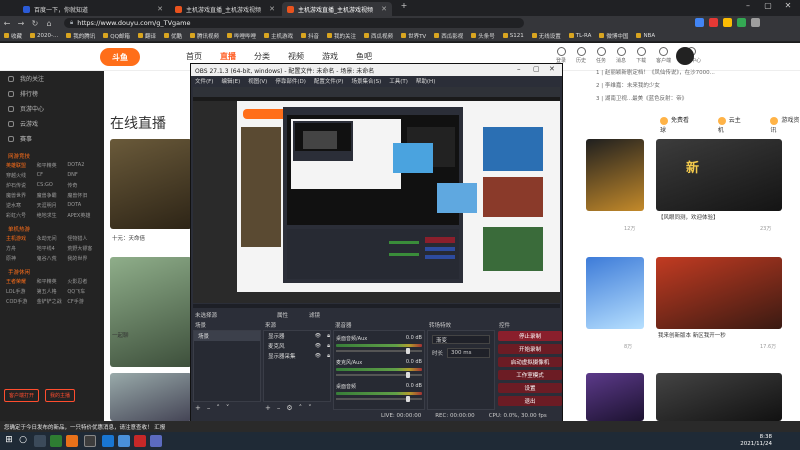 This screenshot has width=800, height=450. Describe the element at coordinates (7, 23) in the screenshot. I see `back-icon: ←` at that location.